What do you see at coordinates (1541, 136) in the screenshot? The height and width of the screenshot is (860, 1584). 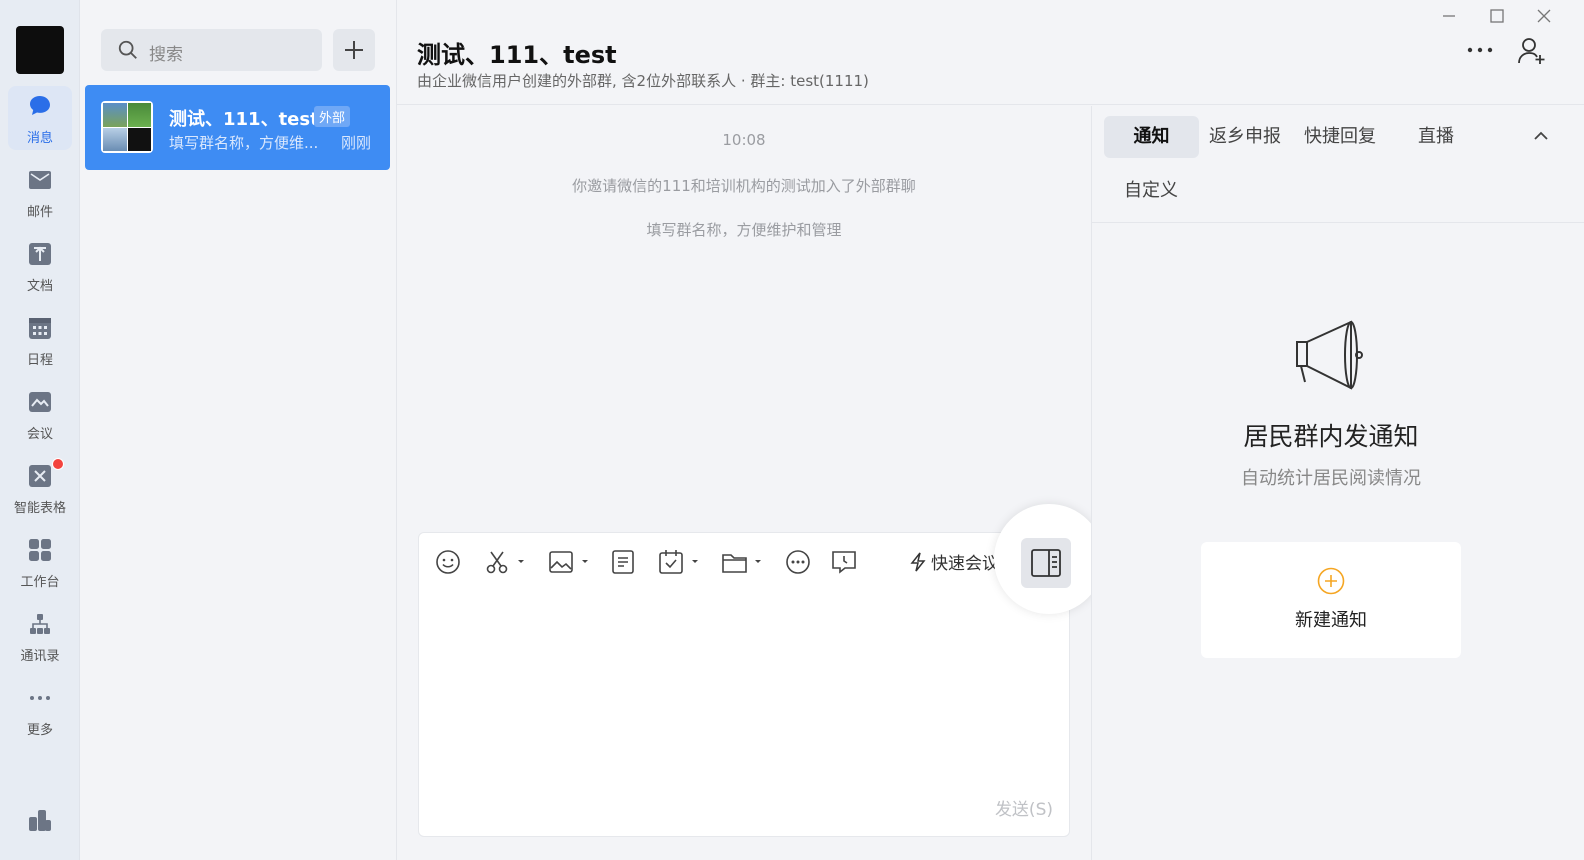 I see `chevron-up-icon` at bounding box center [1541, 136].